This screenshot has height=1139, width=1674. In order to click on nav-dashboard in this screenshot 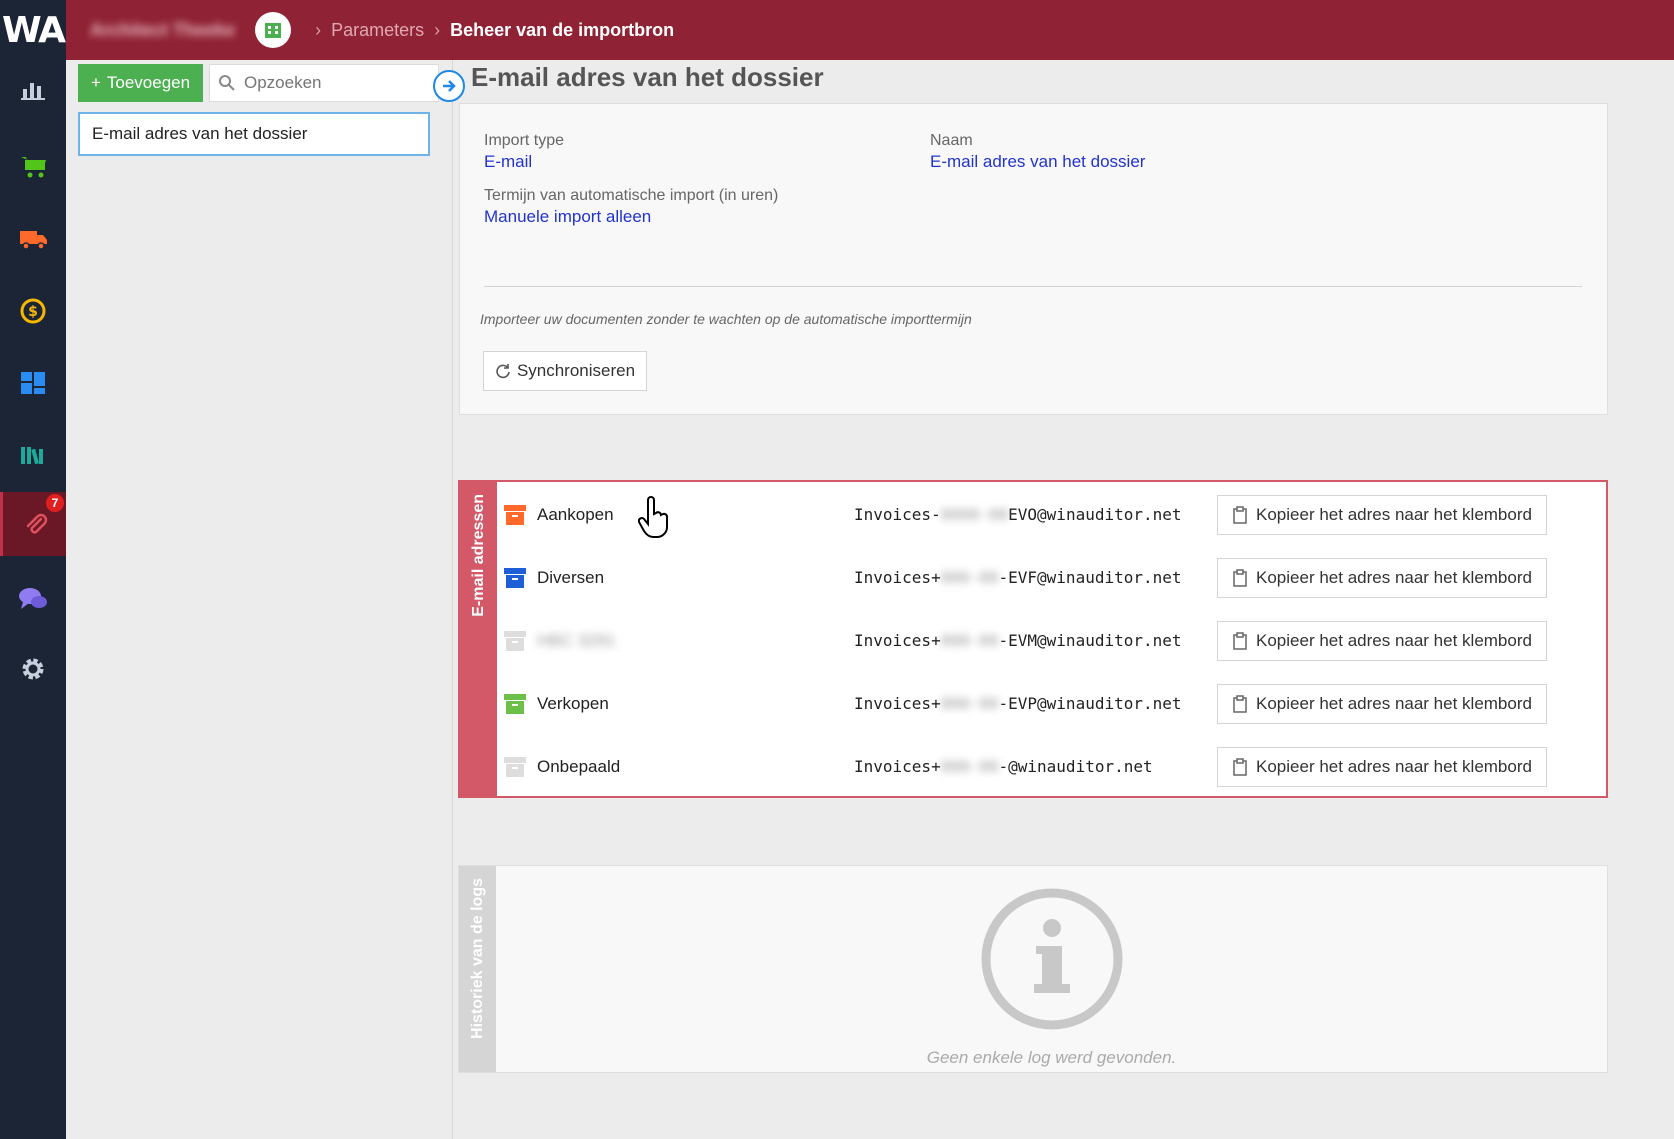, I will do `click(33, 383)`.